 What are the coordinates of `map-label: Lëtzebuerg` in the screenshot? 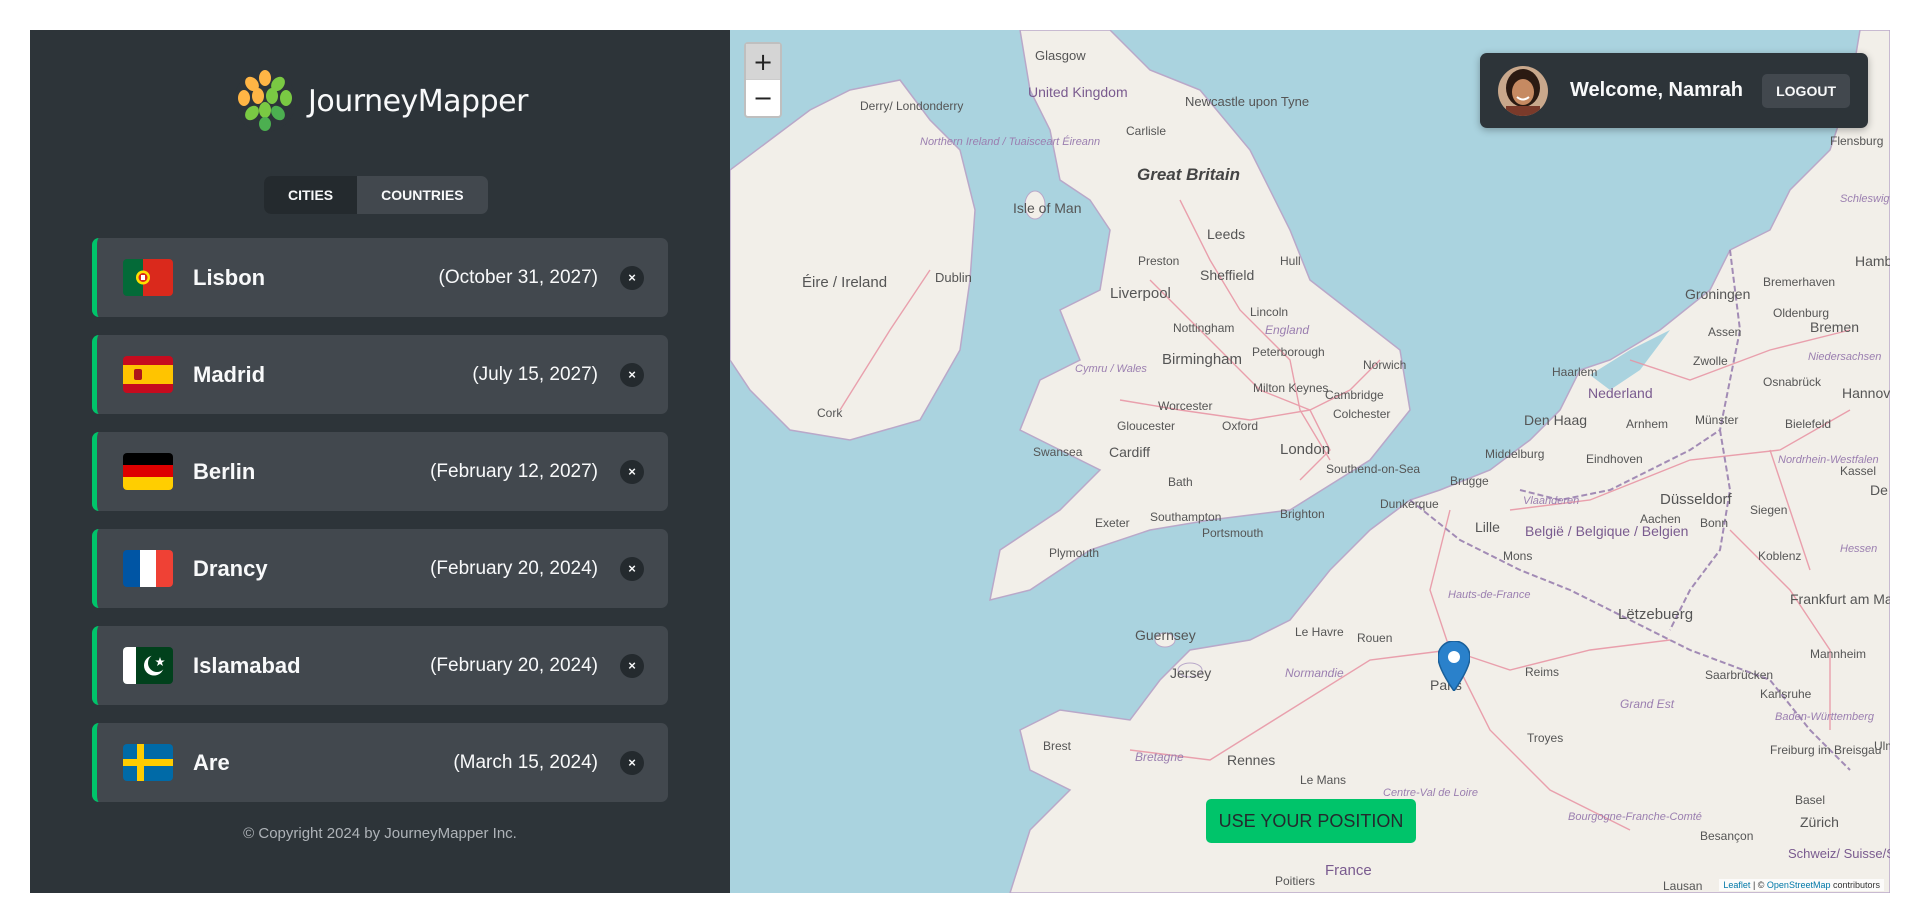 It's located at (1655, 614).